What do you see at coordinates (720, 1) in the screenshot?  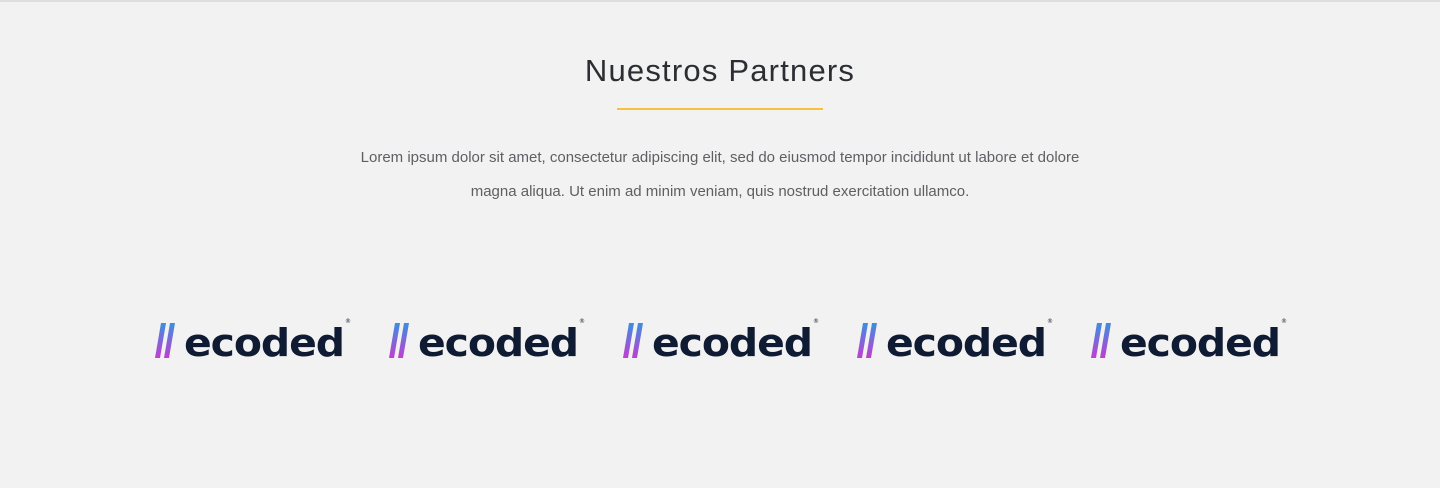 I see `top-divider` at bounding box center [720, 1].